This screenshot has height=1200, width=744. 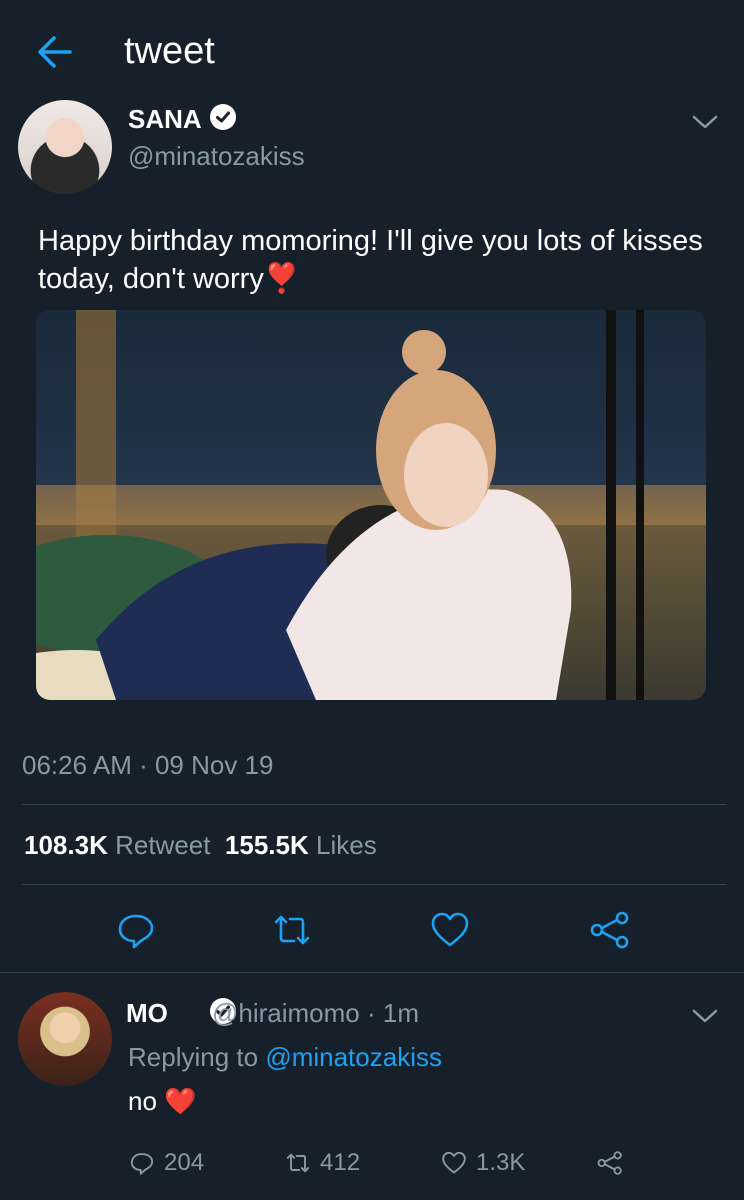 What do you see at coordinates (66, 845) in the screenshot?
I see `retweet-count: 108.3K` at bounding box center [66, 845].